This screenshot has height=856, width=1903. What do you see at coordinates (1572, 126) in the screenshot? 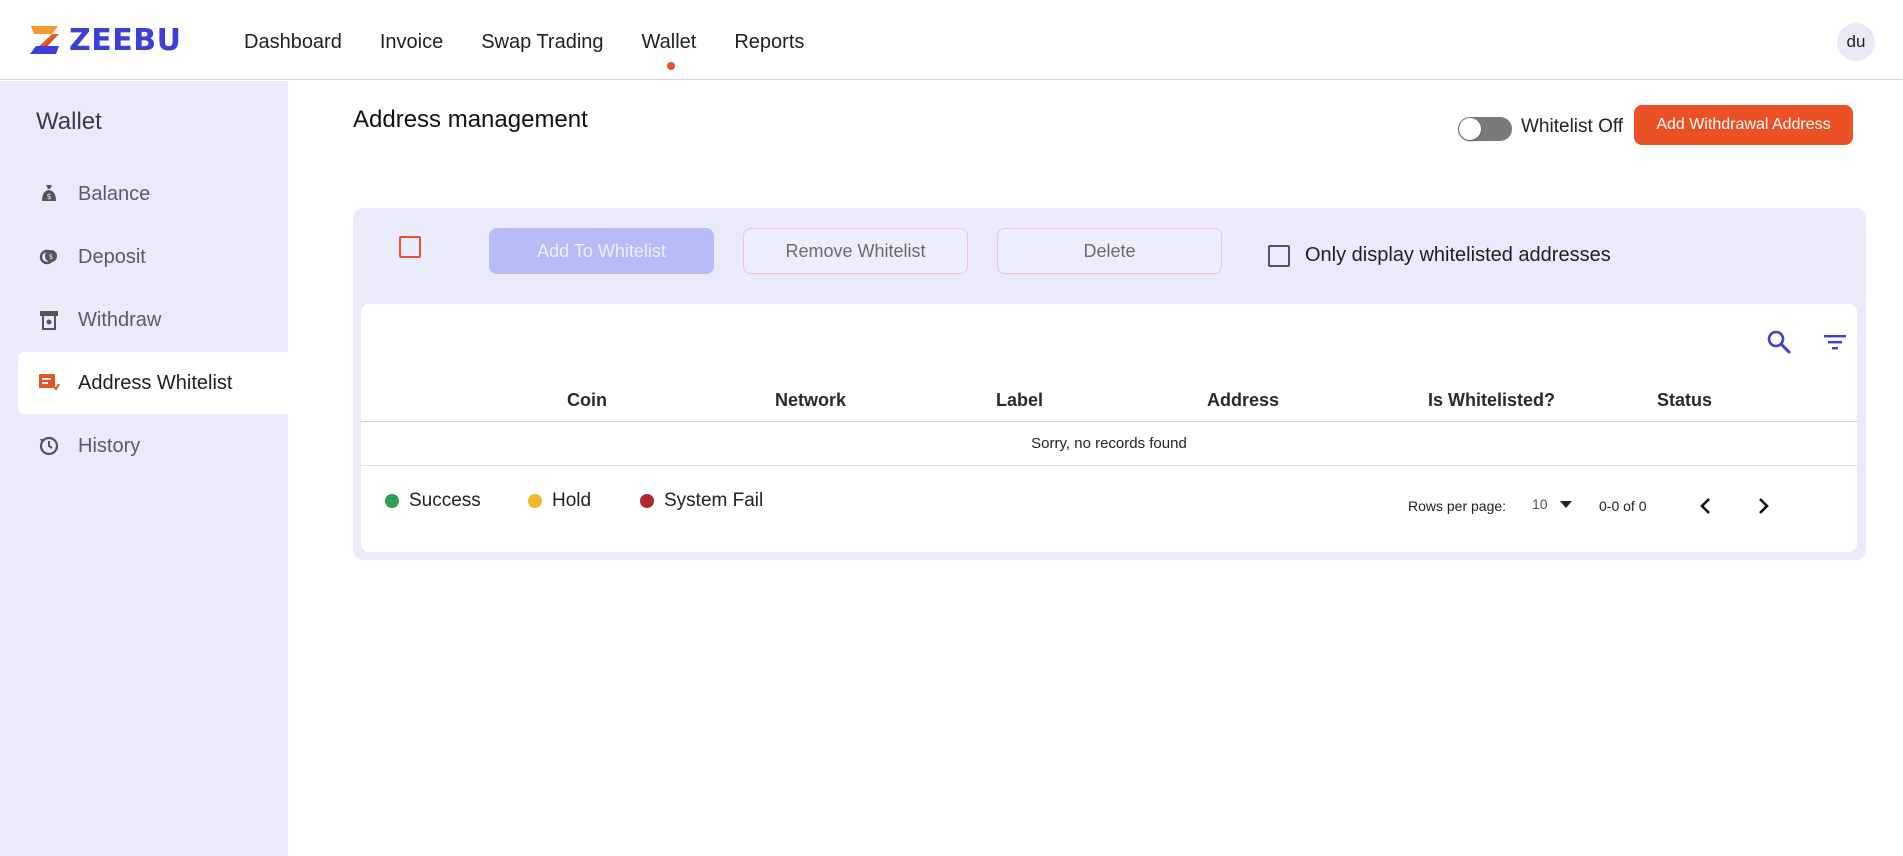
I see `whitelist-toggle-label: Whitelist Off` at bounding box center [1572, 126].